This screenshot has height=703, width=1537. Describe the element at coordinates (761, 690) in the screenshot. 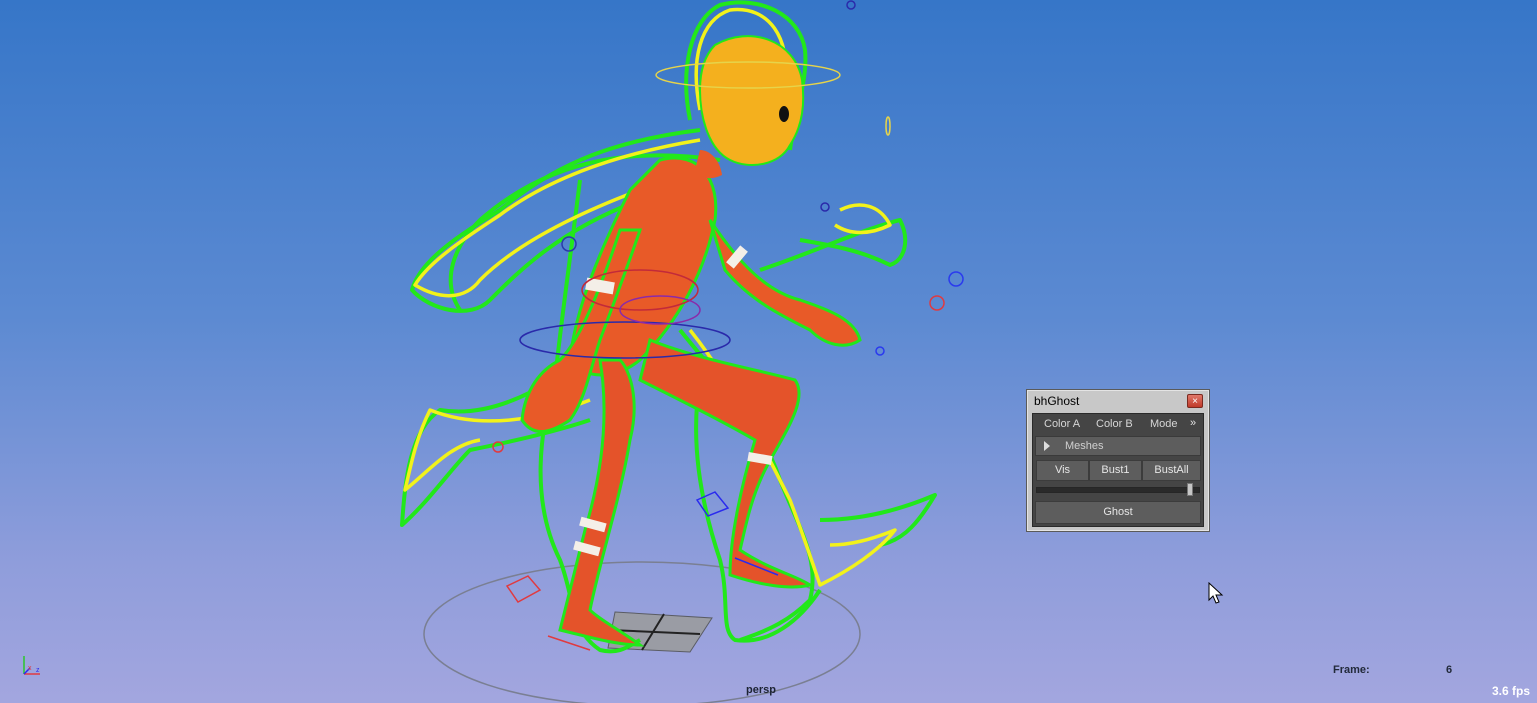

I see `camera-label: persp` at that location.